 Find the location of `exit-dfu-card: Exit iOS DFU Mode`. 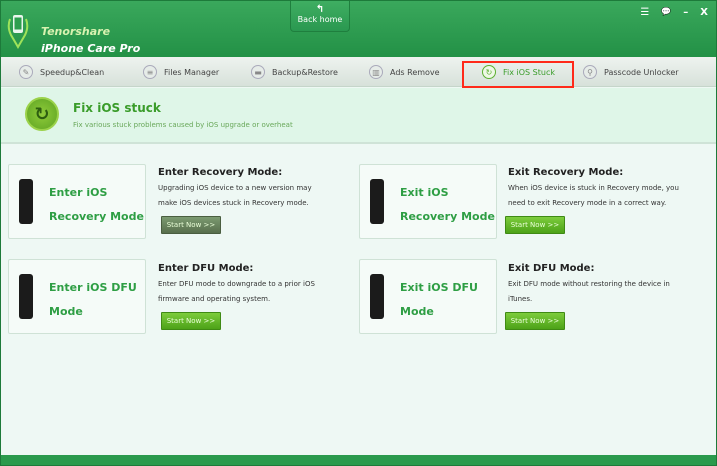

exit-dfu-card: Exit iOS DFU Mode is located at coordinates (428, 296).